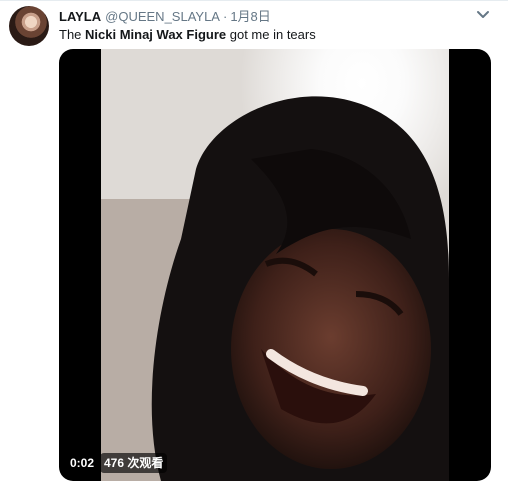  I want to click on timestamp: 1月8日, so click(250, 16).